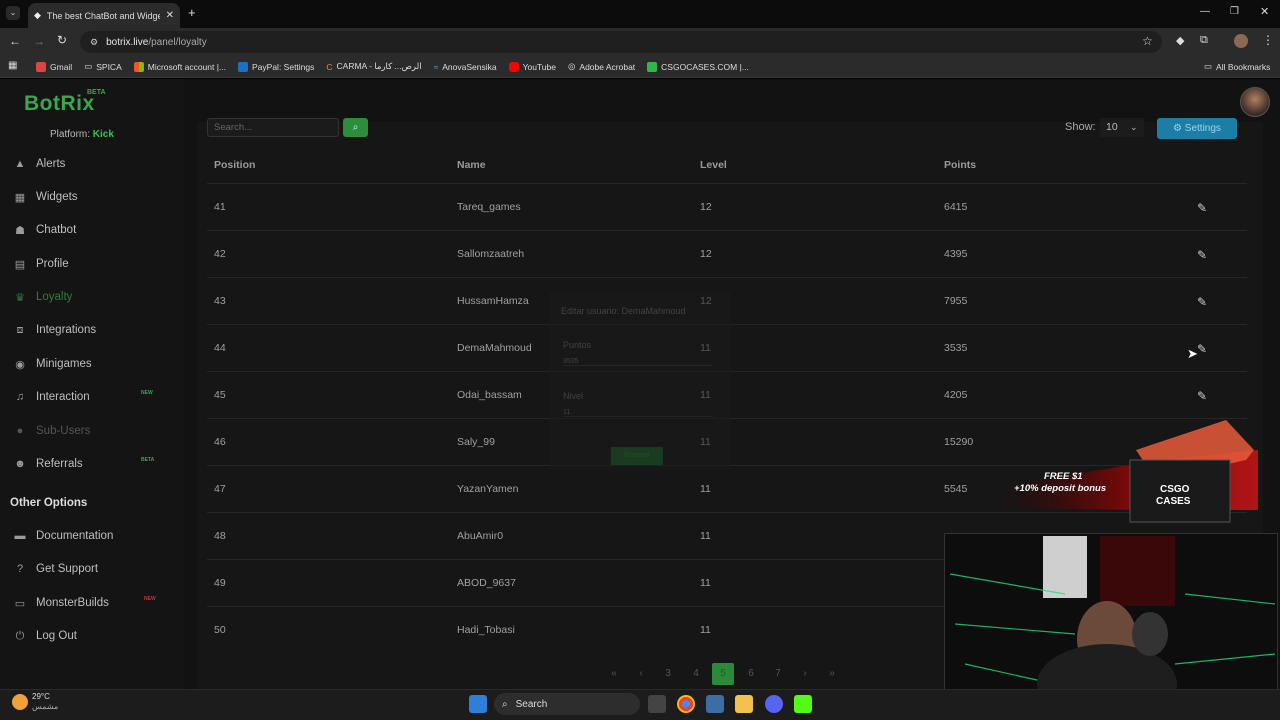 This screenshot has height=720, width=1280. What do you see at coordinates (220, 630) in the screenshot?
I see `cell-position: 50` at bounding box center [220, 630].